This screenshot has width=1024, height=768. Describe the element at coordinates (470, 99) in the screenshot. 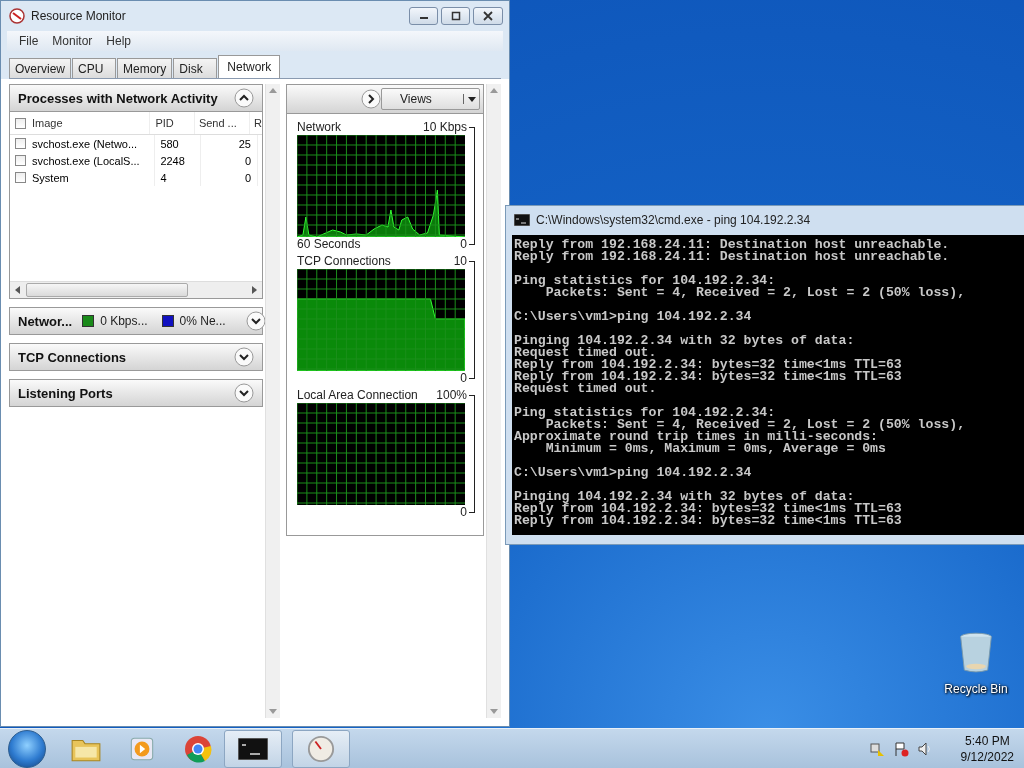

I see `dropdown-arrow-icon` at that location.